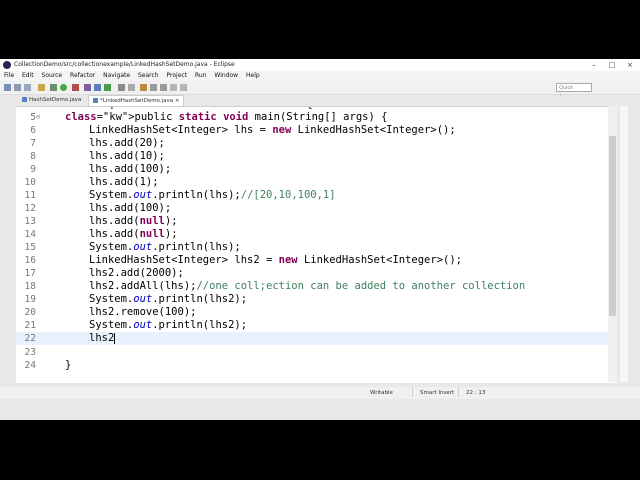  I want to click on code-line: 22 lhs2, so click(316, 338).